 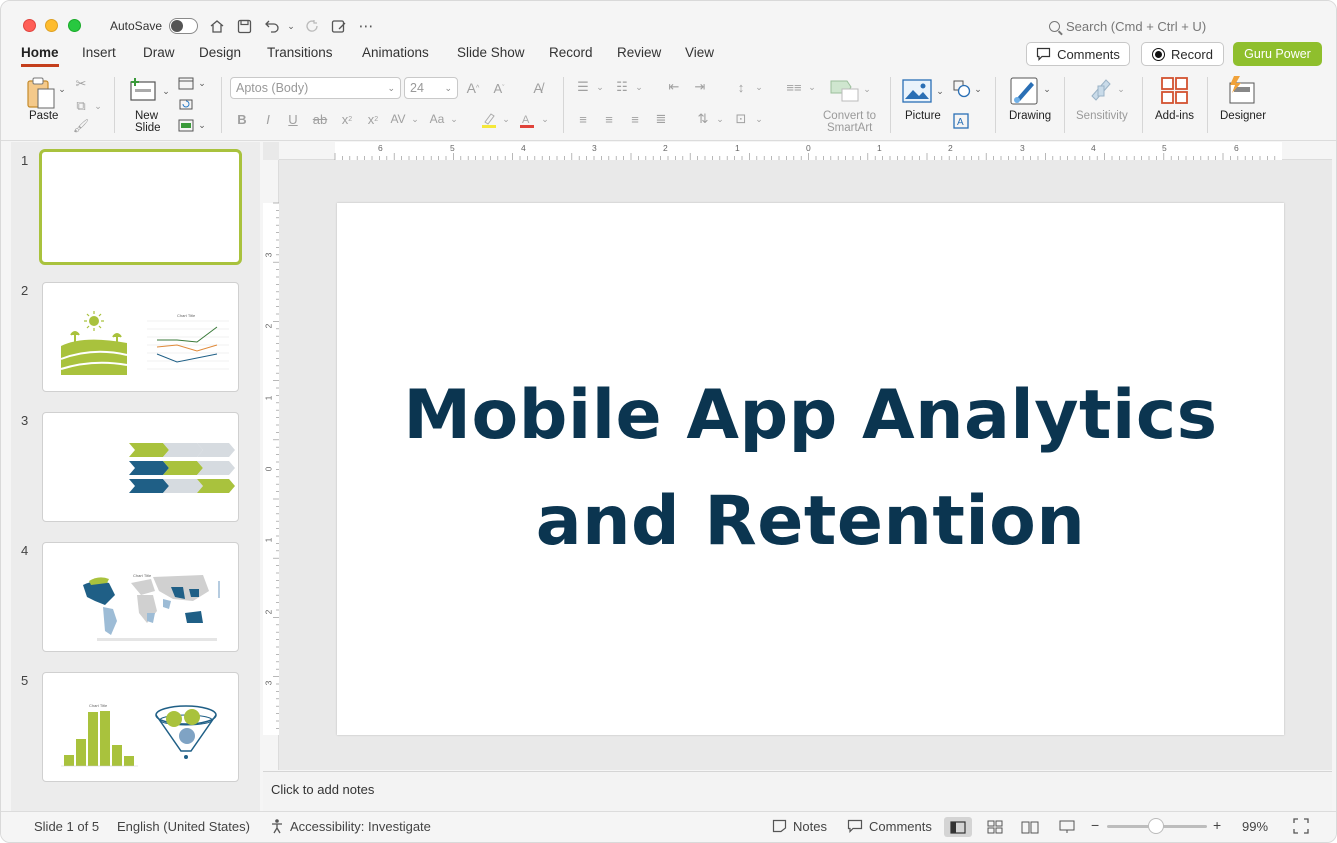 I want to click on numbering-icon: ☷, so click(x=622, y=87).